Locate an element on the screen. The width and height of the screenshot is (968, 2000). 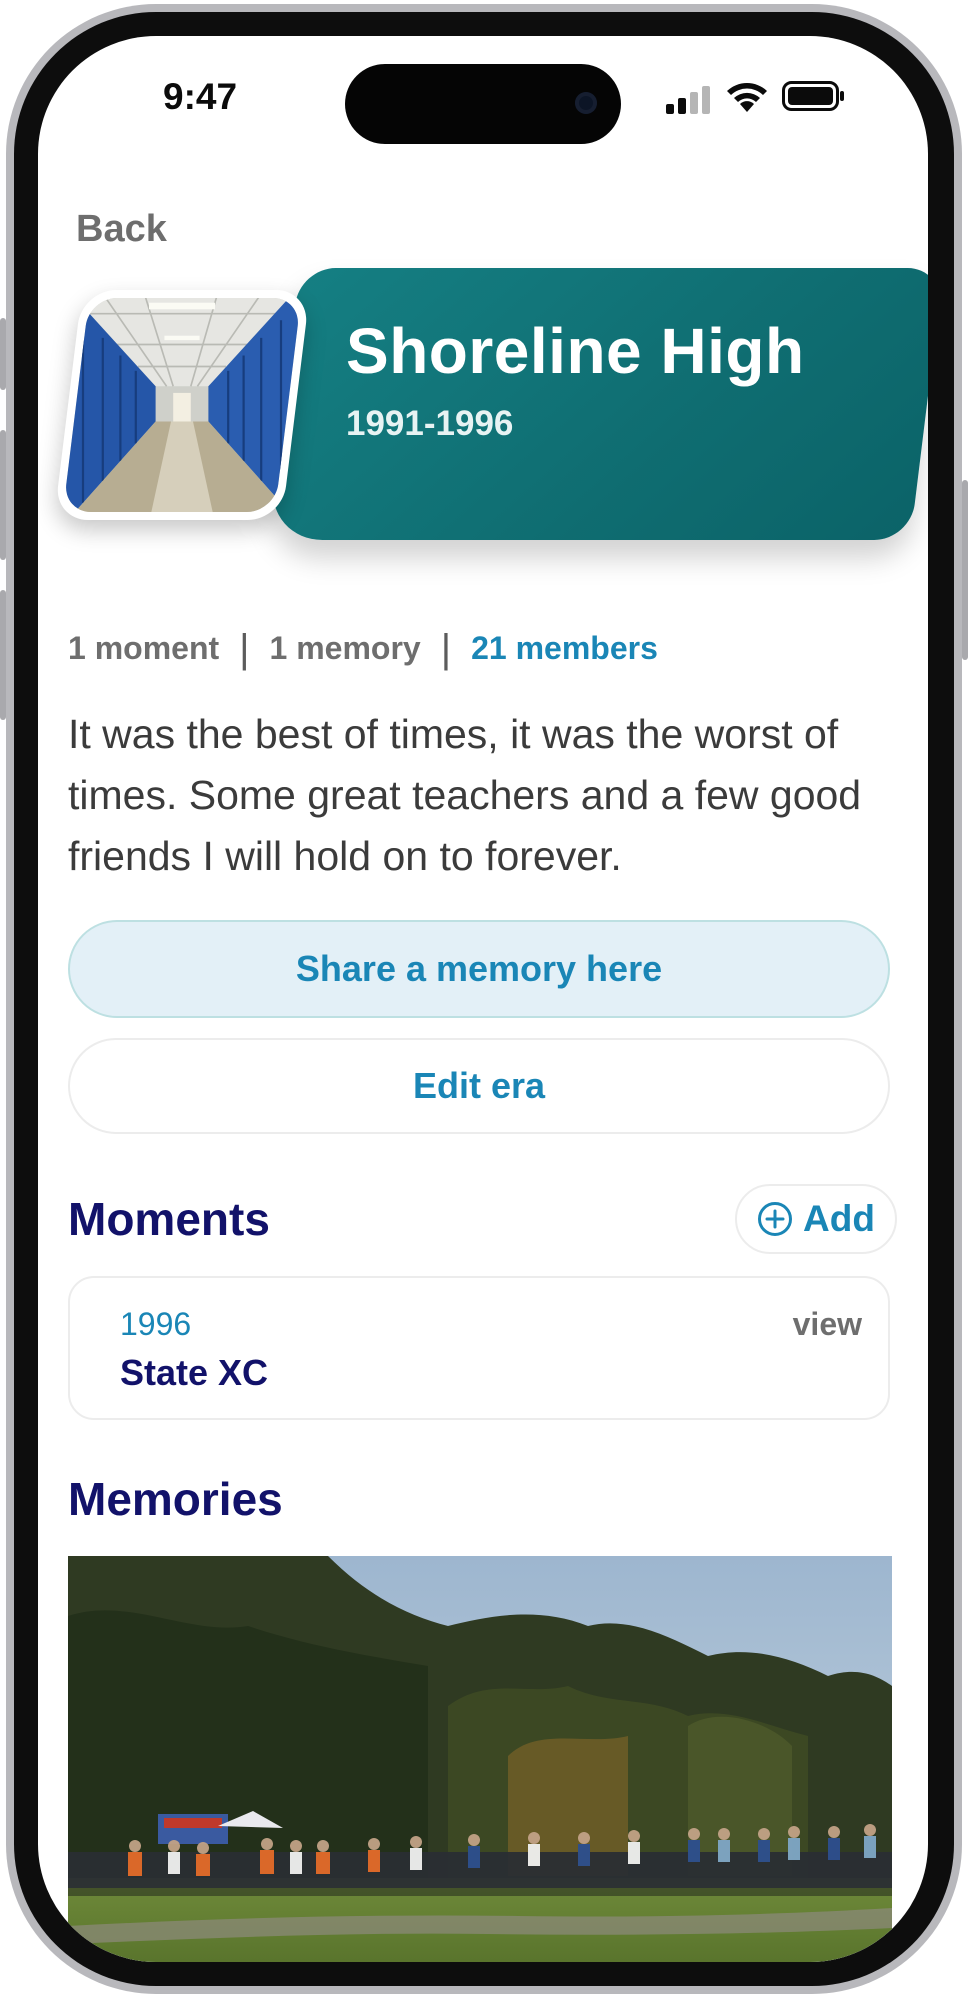
moment-title: State XC is located at coordinates (194, 1372).